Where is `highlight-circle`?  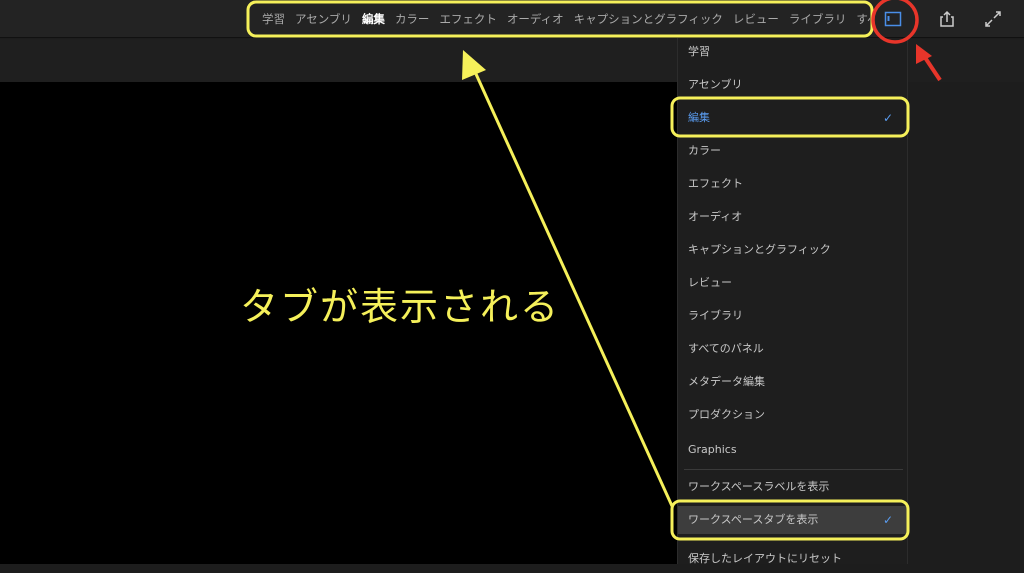 highlight-circle is located at coordinates (895, 22).